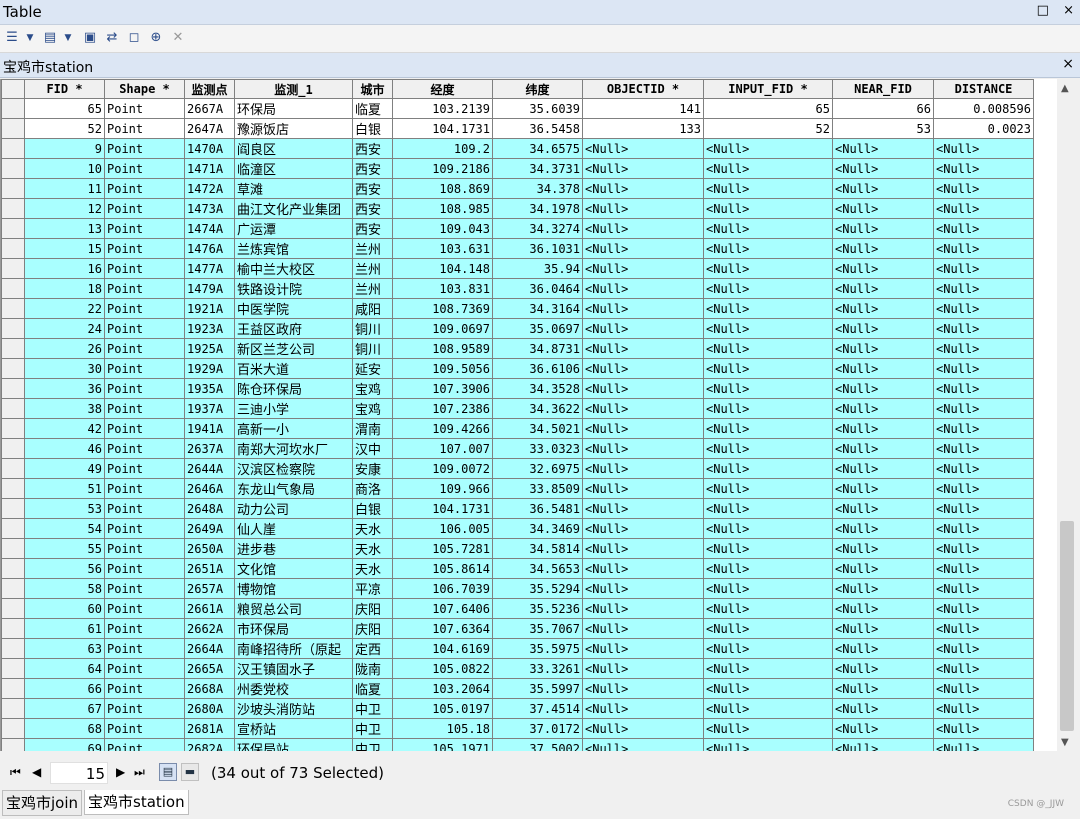 This screenshot has width=1080, height=819. I want to click on cell-city: 安康, so click(372, 468).